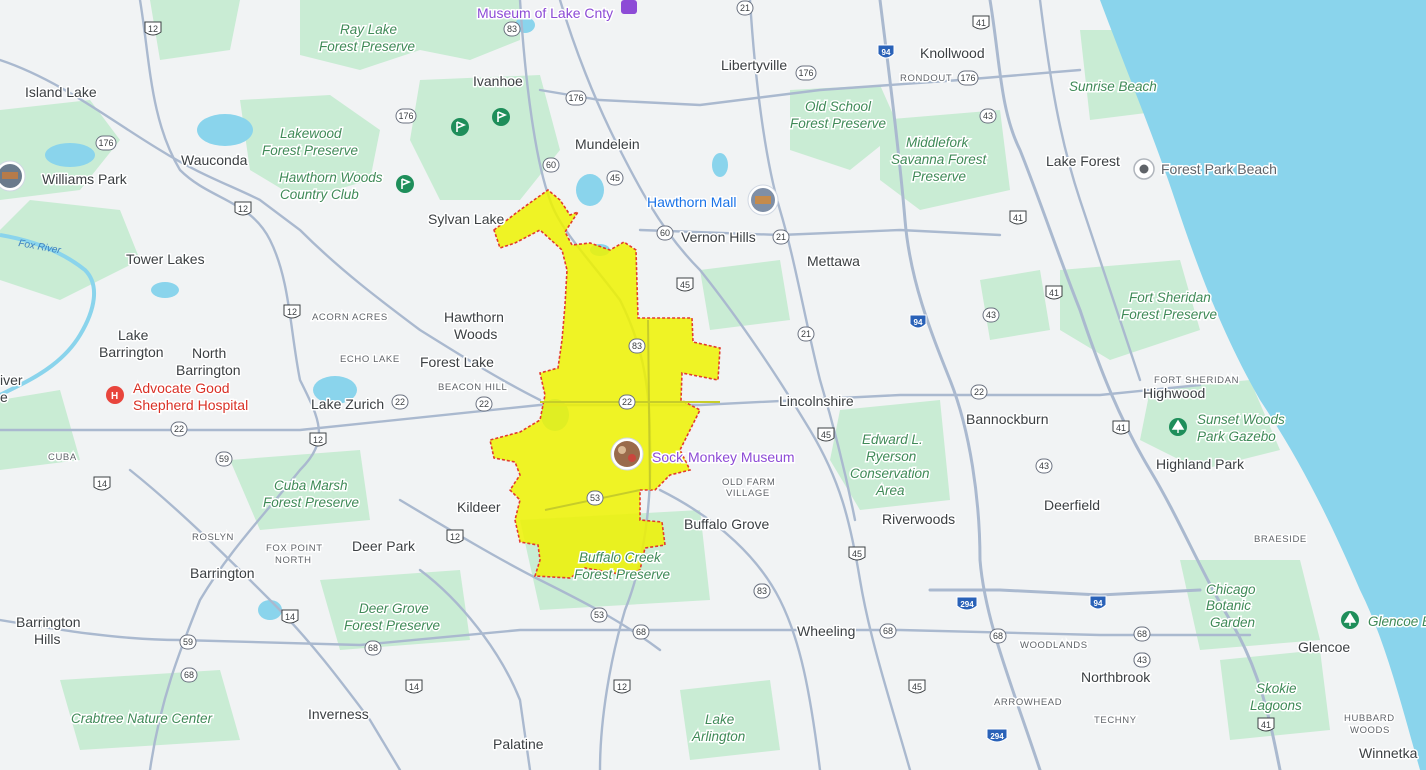 The width and height of the screenshot is (1426, 770). I want to click on park-middlefork-3: Preserve, so click(939, 176).